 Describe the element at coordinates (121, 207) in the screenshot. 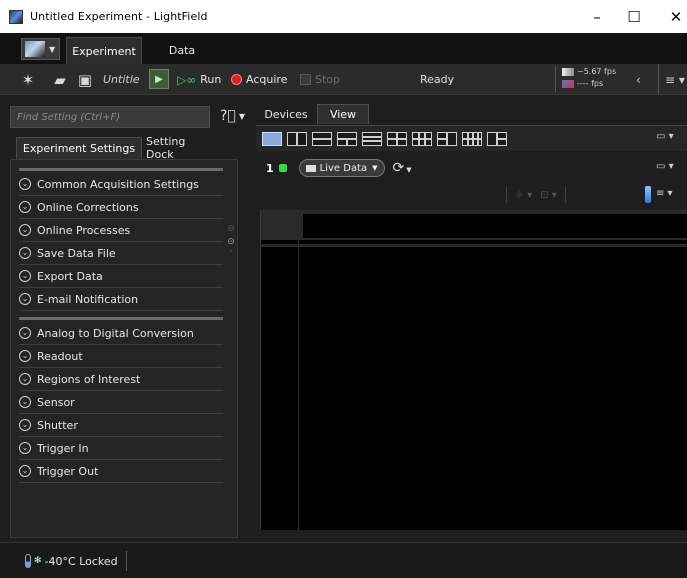

I see `setting-online-corrections: ⌄ Online Corrections` at that location.